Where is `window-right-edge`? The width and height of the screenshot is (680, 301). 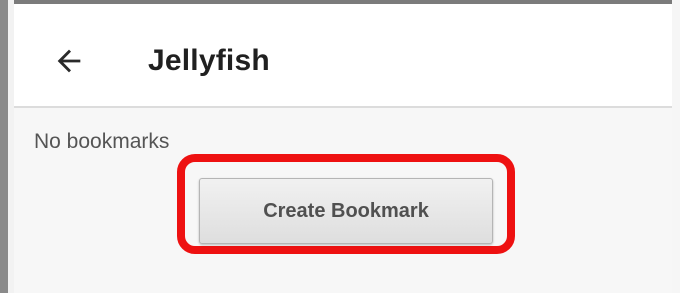 window-right-edge is located at coordinates (676, 150).